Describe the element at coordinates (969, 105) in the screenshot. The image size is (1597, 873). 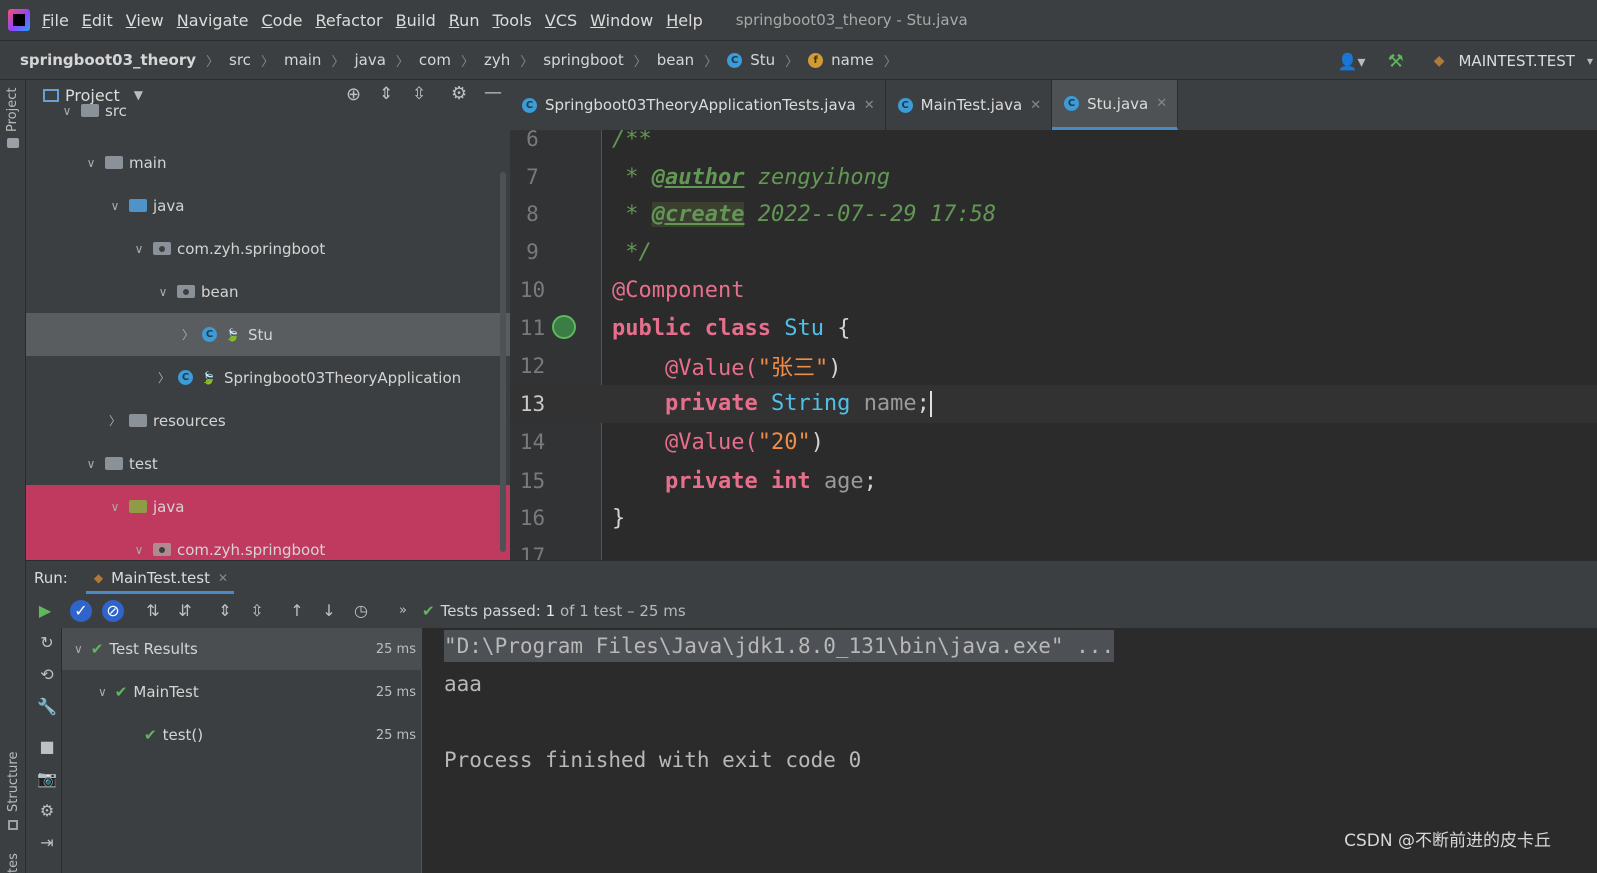
I see `tab-maintest: C MainTest.java ✕` at that location.